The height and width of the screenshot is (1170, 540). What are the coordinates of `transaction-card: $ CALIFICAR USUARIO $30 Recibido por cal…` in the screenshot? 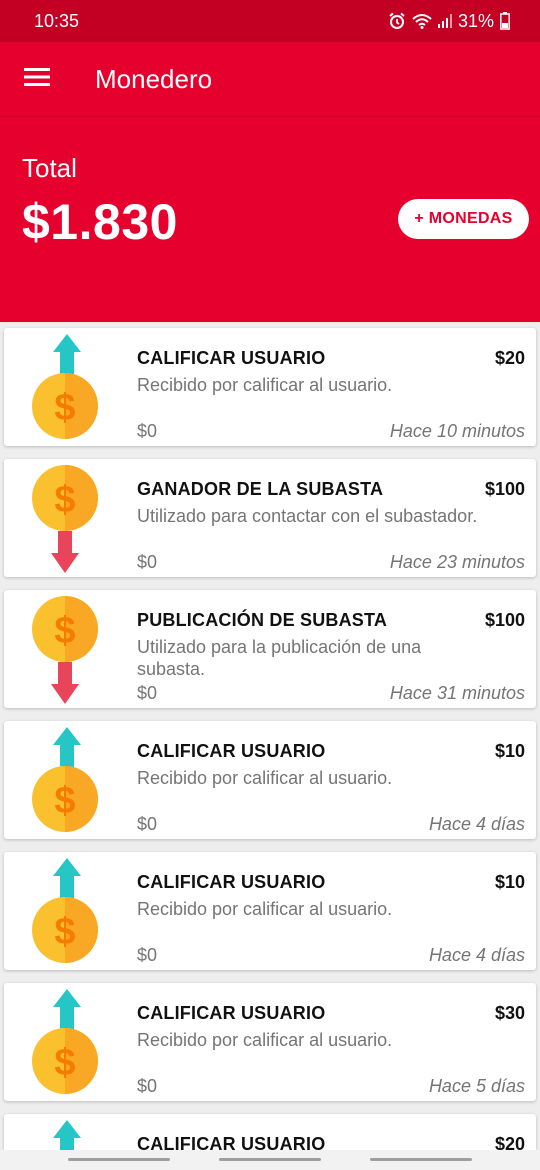 It's located at (270, 1042).